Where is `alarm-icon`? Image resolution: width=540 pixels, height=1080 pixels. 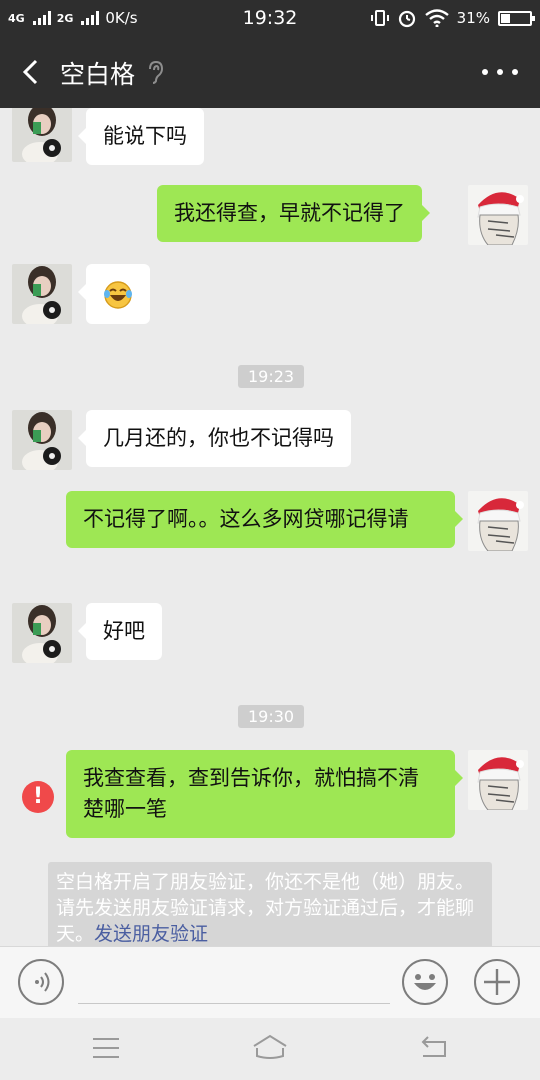 alarm-icon is located at coordinates (406, 19).